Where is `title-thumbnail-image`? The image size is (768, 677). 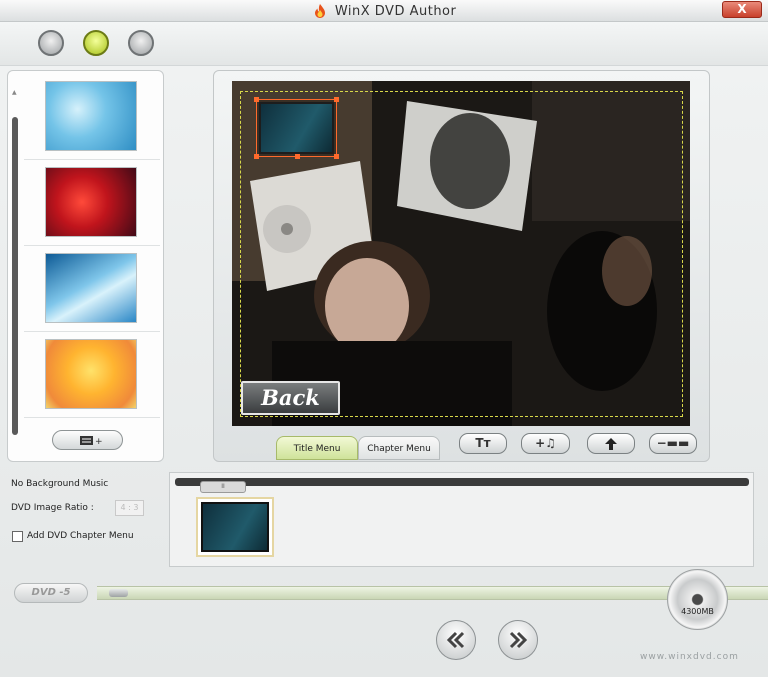 title-thumbnail-image is located at coordinates (296, 128).